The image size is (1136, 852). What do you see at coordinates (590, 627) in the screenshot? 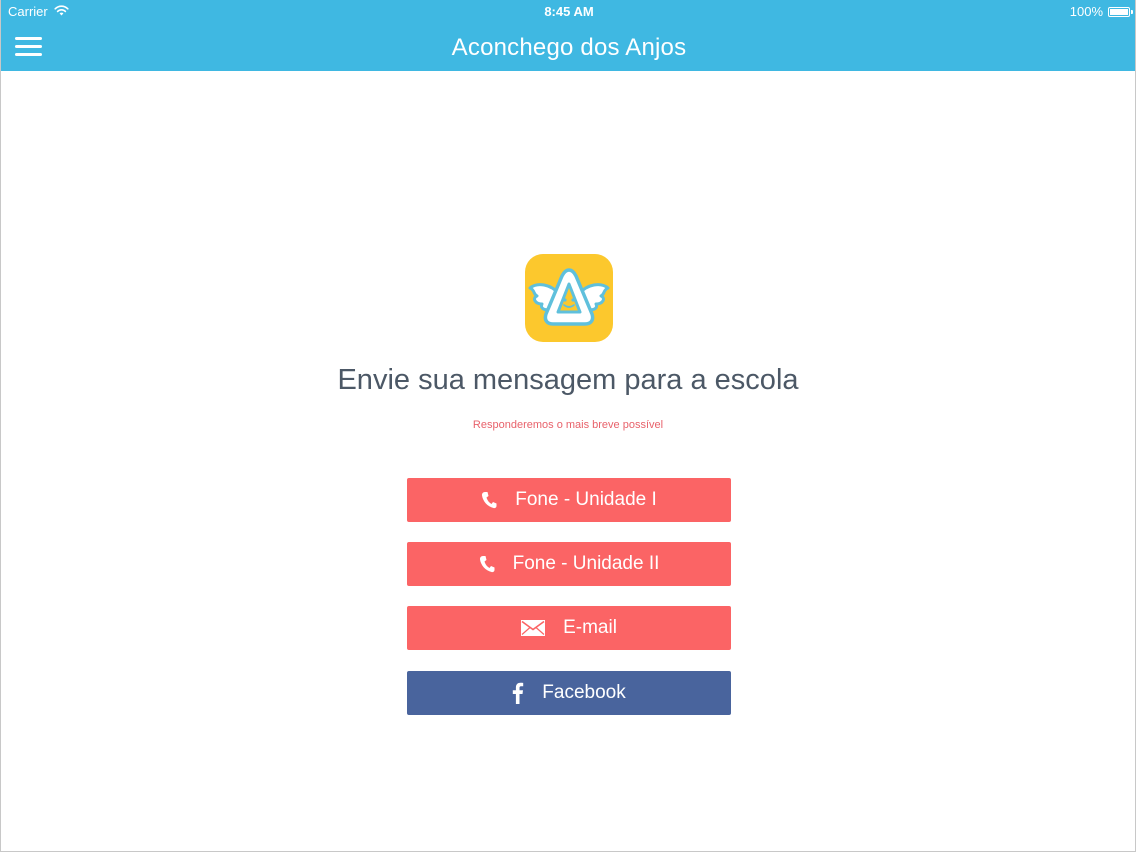
I see `button-label: E-mail` at bounding box center [590, 627].